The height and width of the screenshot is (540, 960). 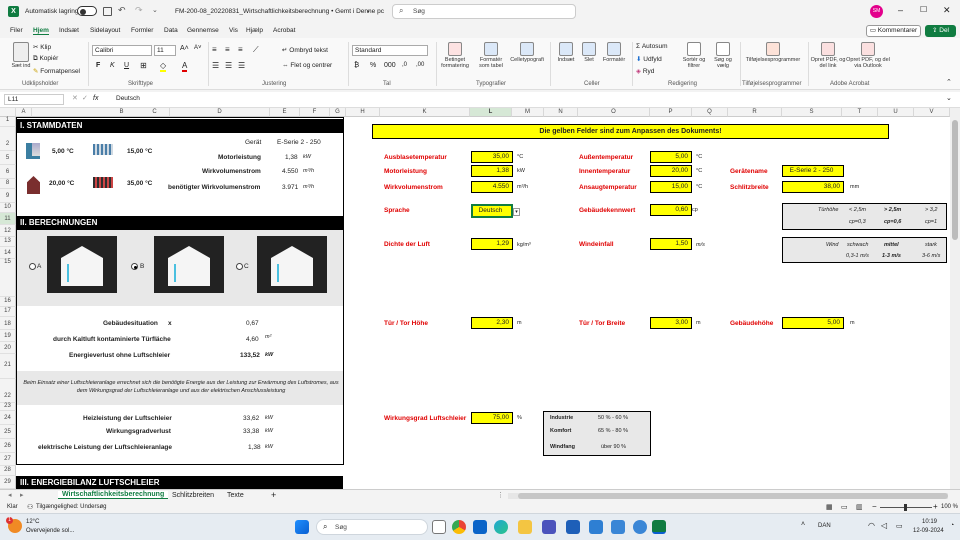 I want to click on confirm-icon: ✓, so click(x=85, y=98).